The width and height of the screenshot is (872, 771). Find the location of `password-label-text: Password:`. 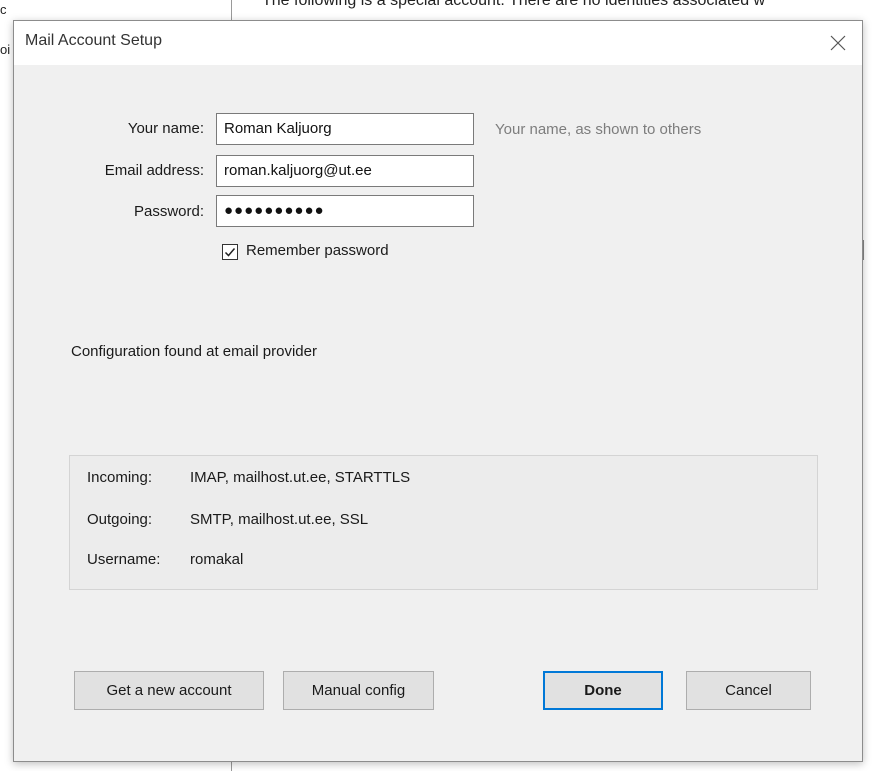

password-label-text: Password: is located at coordinates (168, 211).